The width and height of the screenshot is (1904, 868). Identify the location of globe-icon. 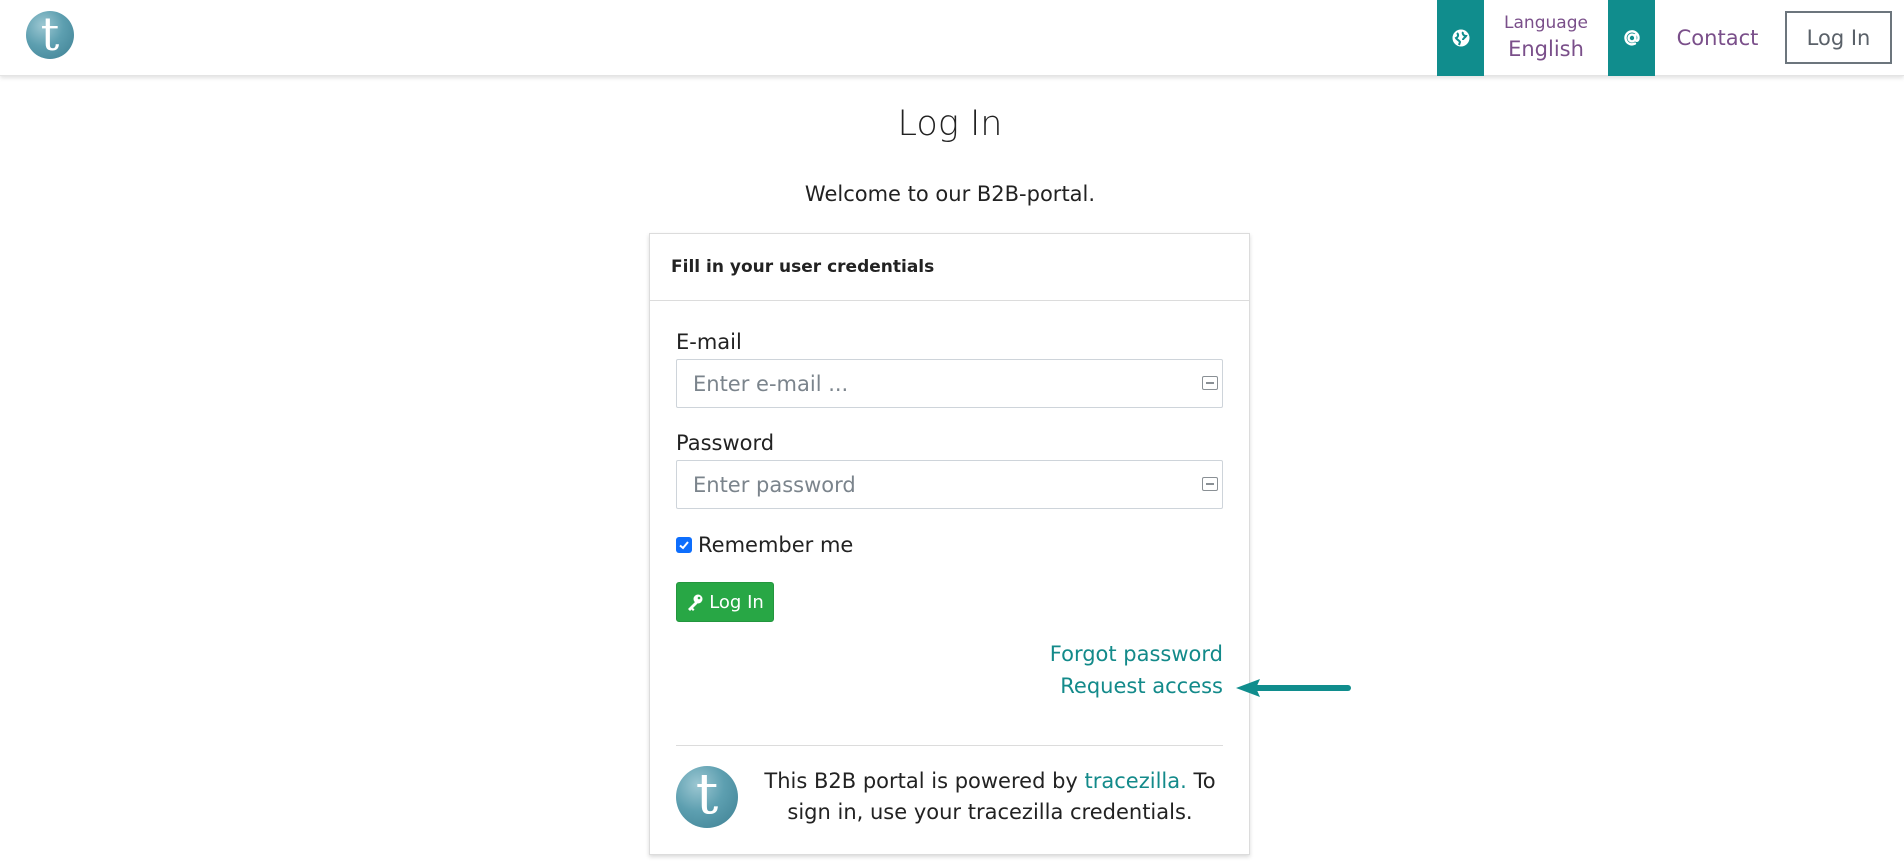
(1460, 38).